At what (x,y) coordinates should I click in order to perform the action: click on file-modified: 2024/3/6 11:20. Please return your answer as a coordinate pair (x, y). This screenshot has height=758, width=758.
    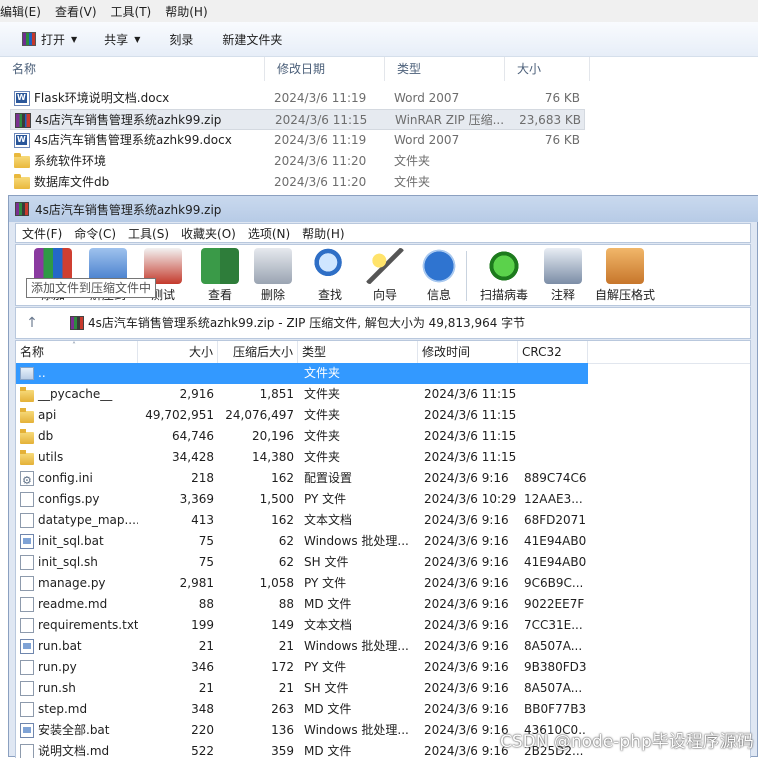
    Looking at the image, I should click on (320, 182).